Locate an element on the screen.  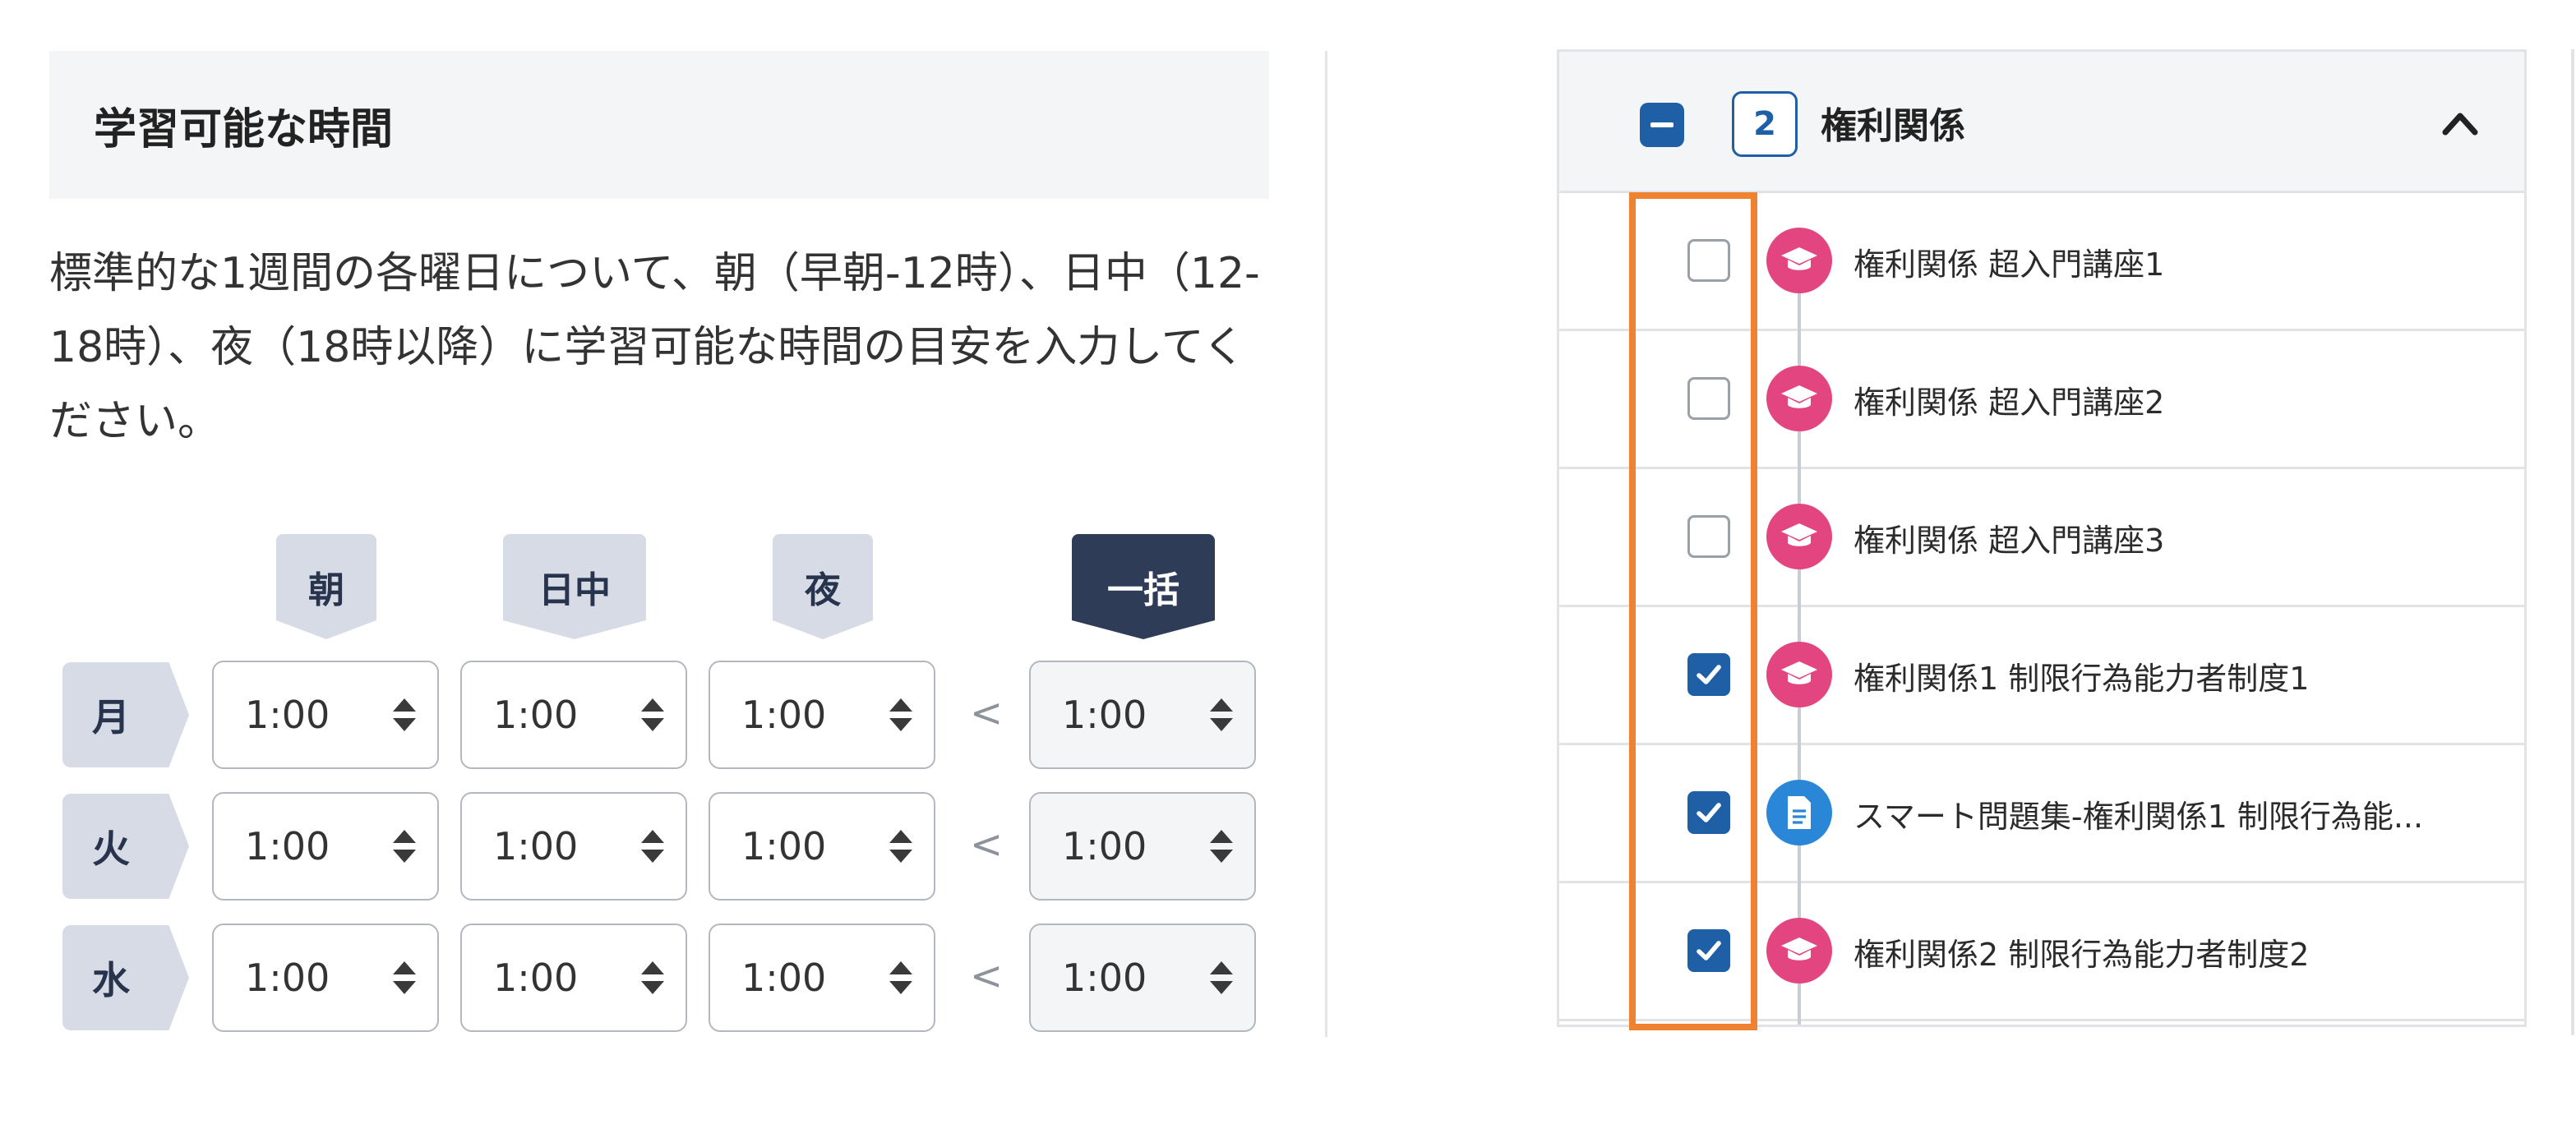
time-input-wed-daytime: 1:00 is located at coordinates (574, 978).